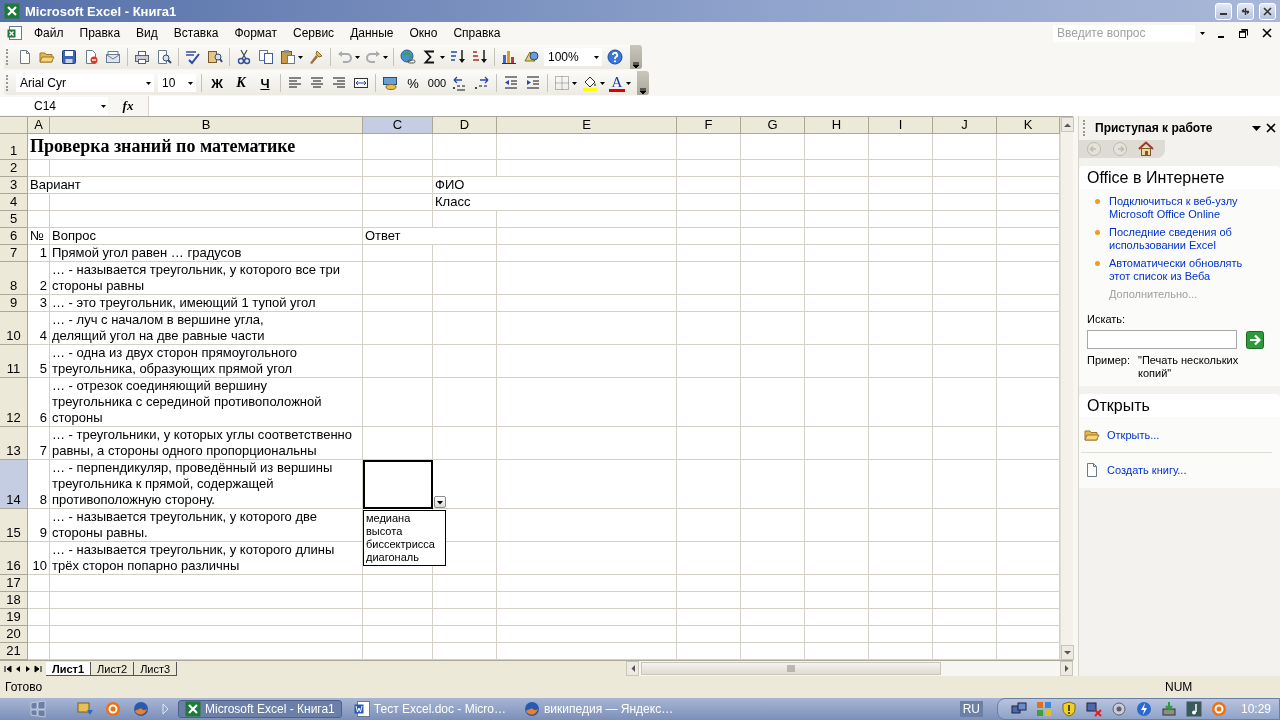 The width and height of the screenshot is (1280, 720). Describe the element at coordinates (1255, 709) in the screenshot. I see `clock: 10:29` at that location.